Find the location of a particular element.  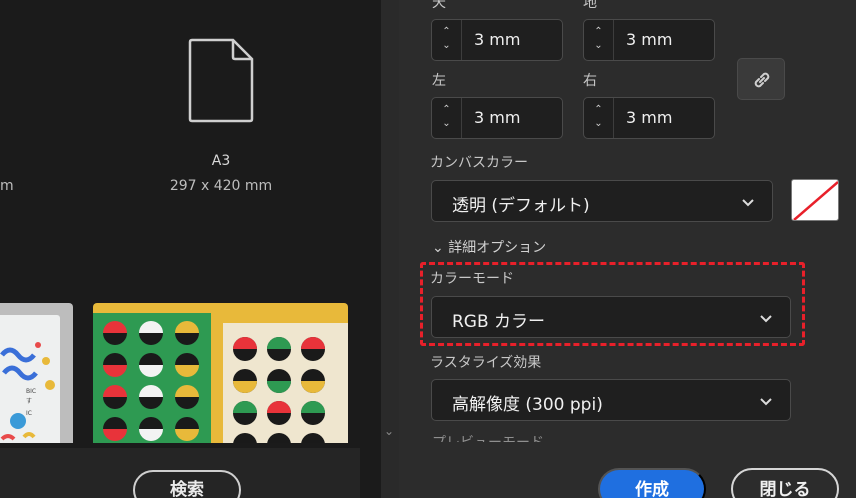

margin-right-value: 3 mm is located at coordinates (649, 117).